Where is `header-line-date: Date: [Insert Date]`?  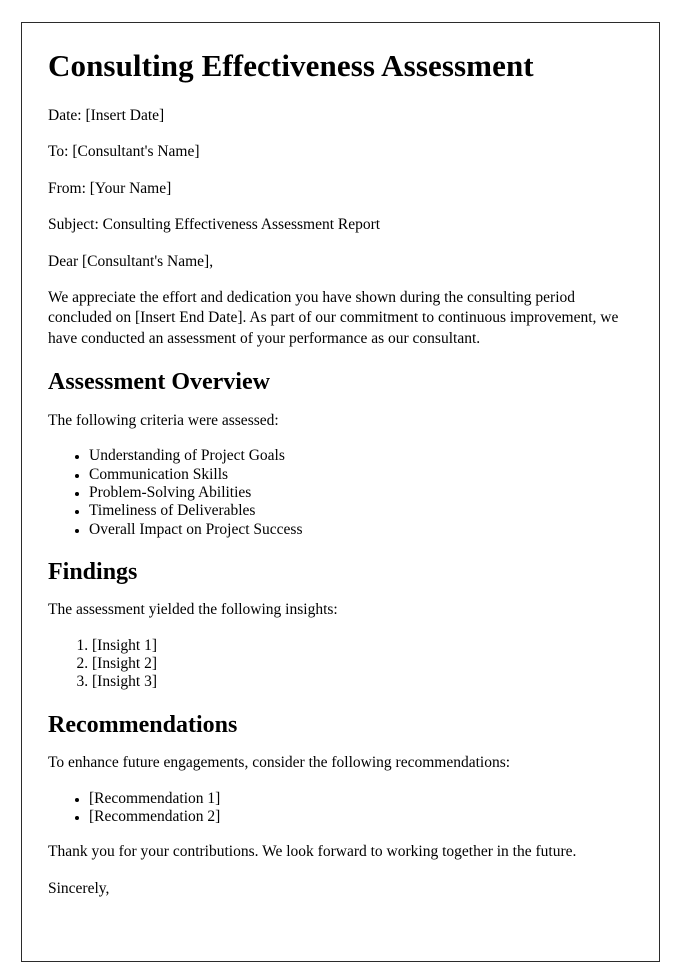 header-line-date: Date: [Insert Date] is located at coordinates (106, 115).